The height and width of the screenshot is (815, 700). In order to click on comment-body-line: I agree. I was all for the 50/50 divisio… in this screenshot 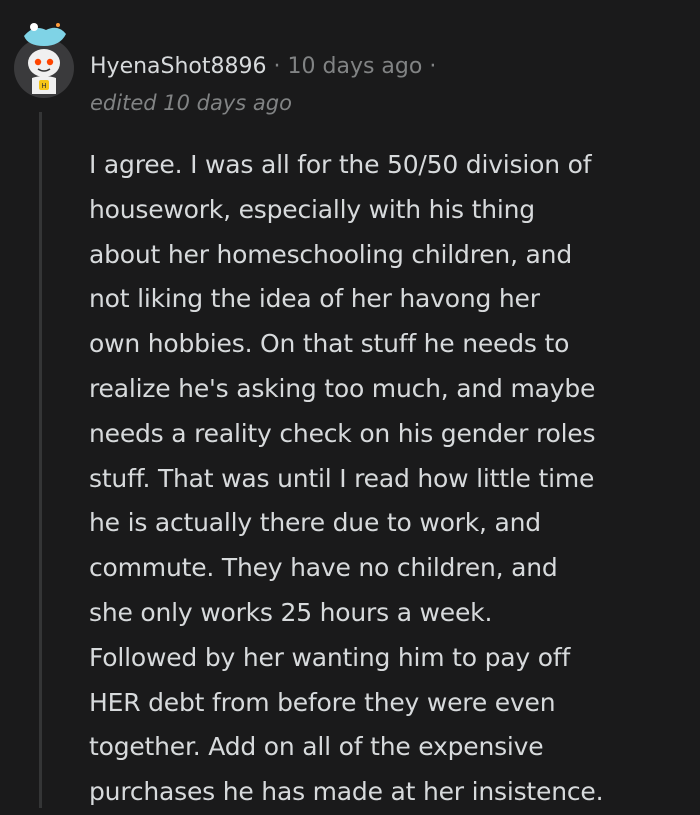, I will do `click(340, 164)`.